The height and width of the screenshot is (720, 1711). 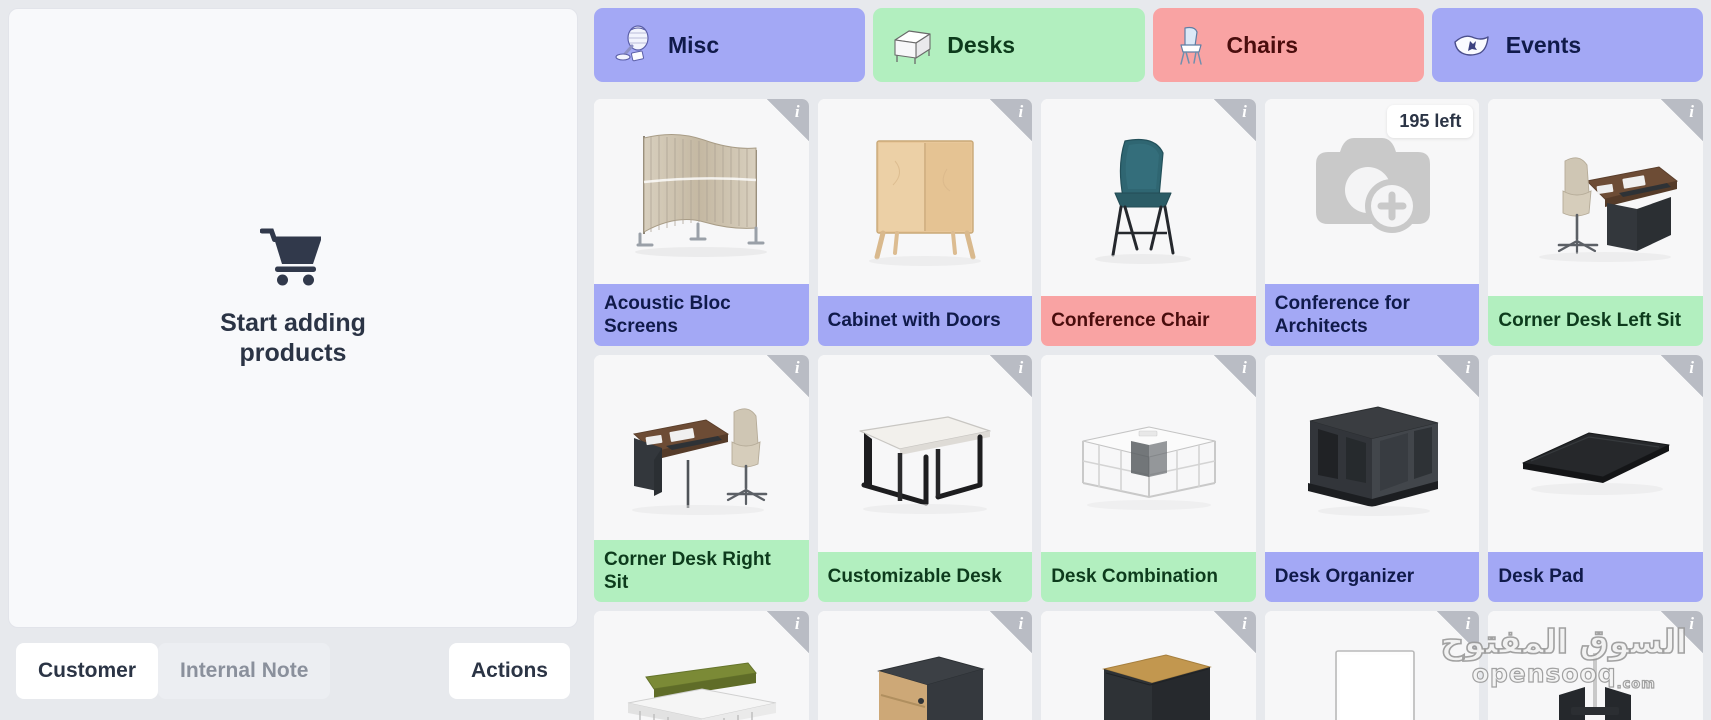 What do you see at coordinates (701, 570) in the screenshot?
I see `product-name: Corner Desk Right Sit` at bounding box center [701, 570].